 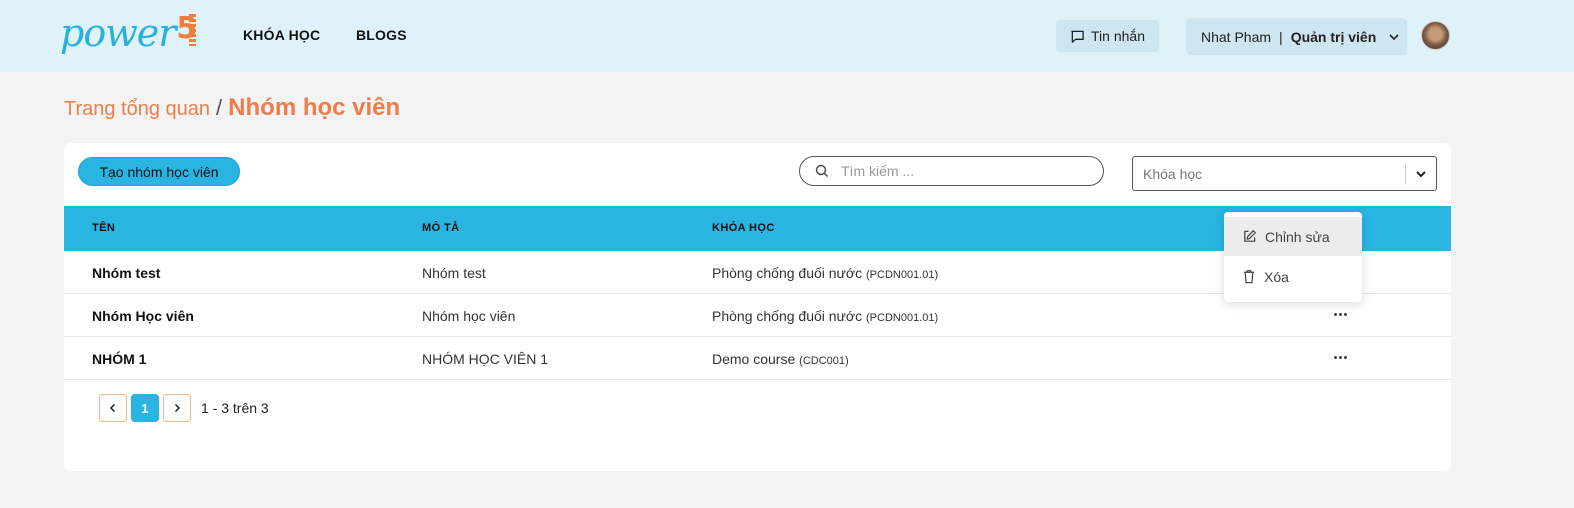 What do you see at coordinates (1333, 36) in the screenshot?
I see `user-role: Quản trị viên` at bounding box center [1333, 36].